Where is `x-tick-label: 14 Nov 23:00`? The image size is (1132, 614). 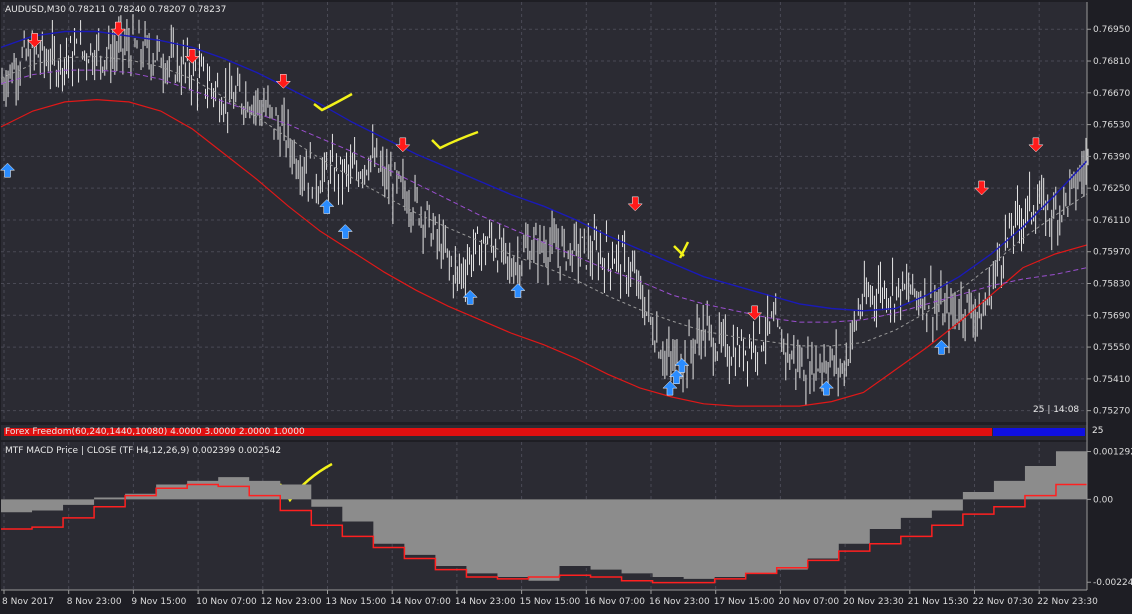 x-tick-label: 14 Nov 23:00 is located at coordinates (485, 602).